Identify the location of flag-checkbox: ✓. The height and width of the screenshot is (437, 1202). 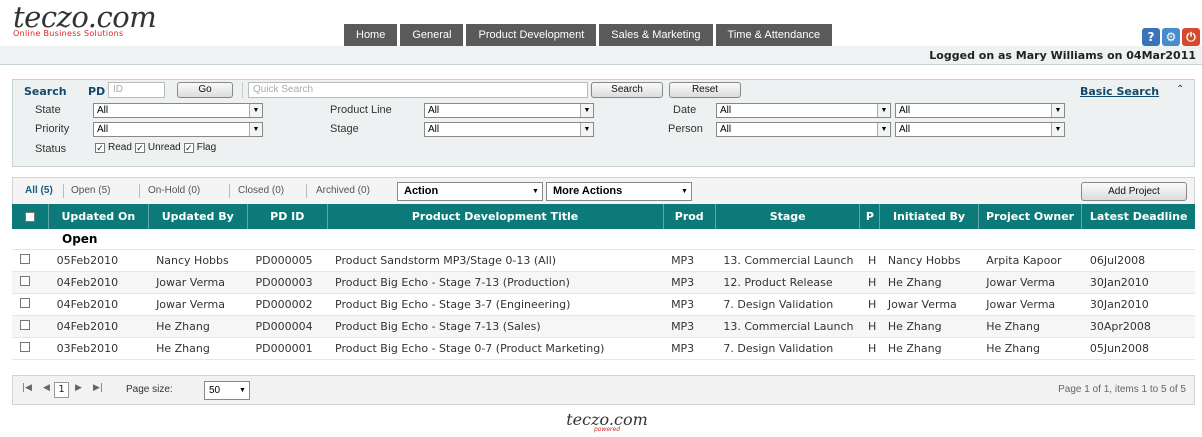
(188, 147).